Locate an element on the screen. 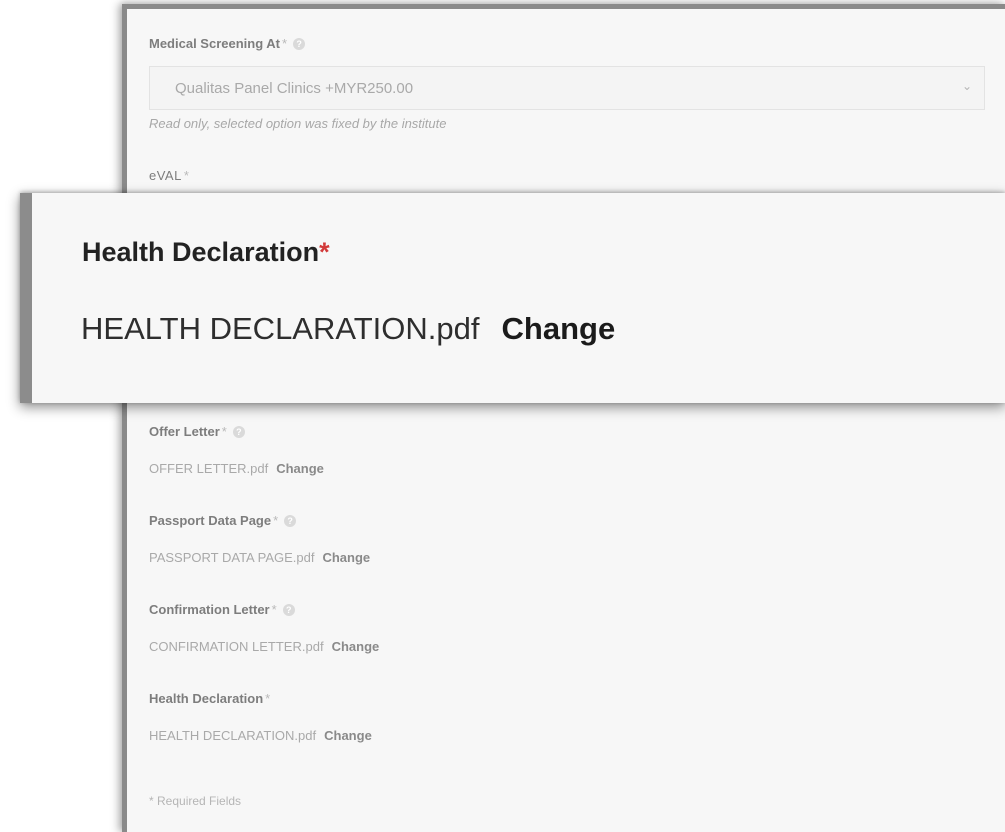  zoom-title-text: Health Declaration is located at coordinates (201, 252).